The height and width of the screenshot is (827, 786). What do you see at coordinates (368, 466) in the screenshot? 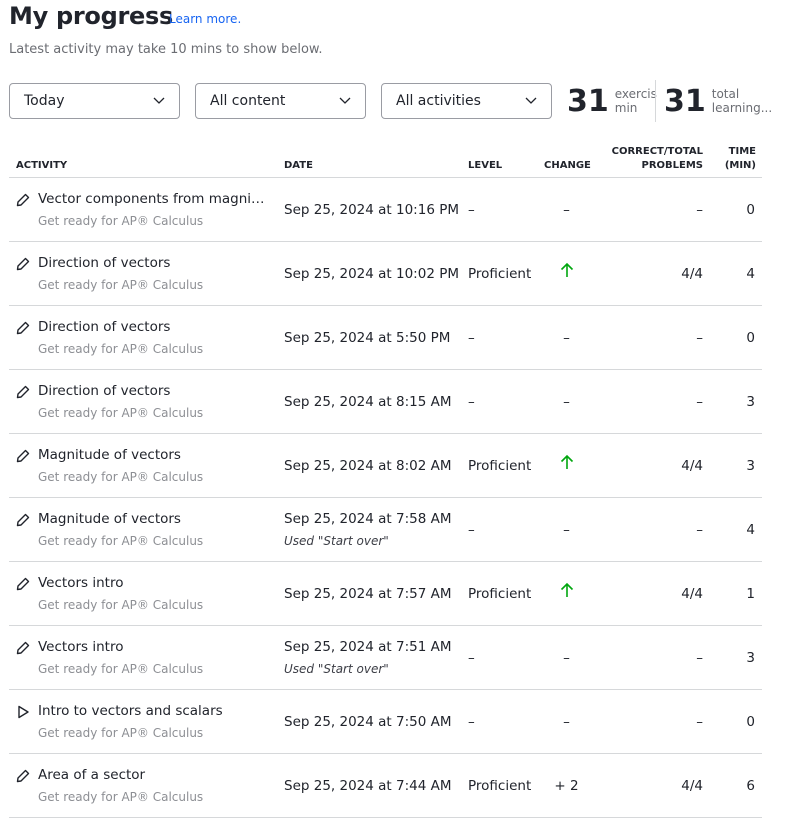
I see `activity-date: Sep 25, 2024 at 8:02 AM` at bounding box center [368, 466].